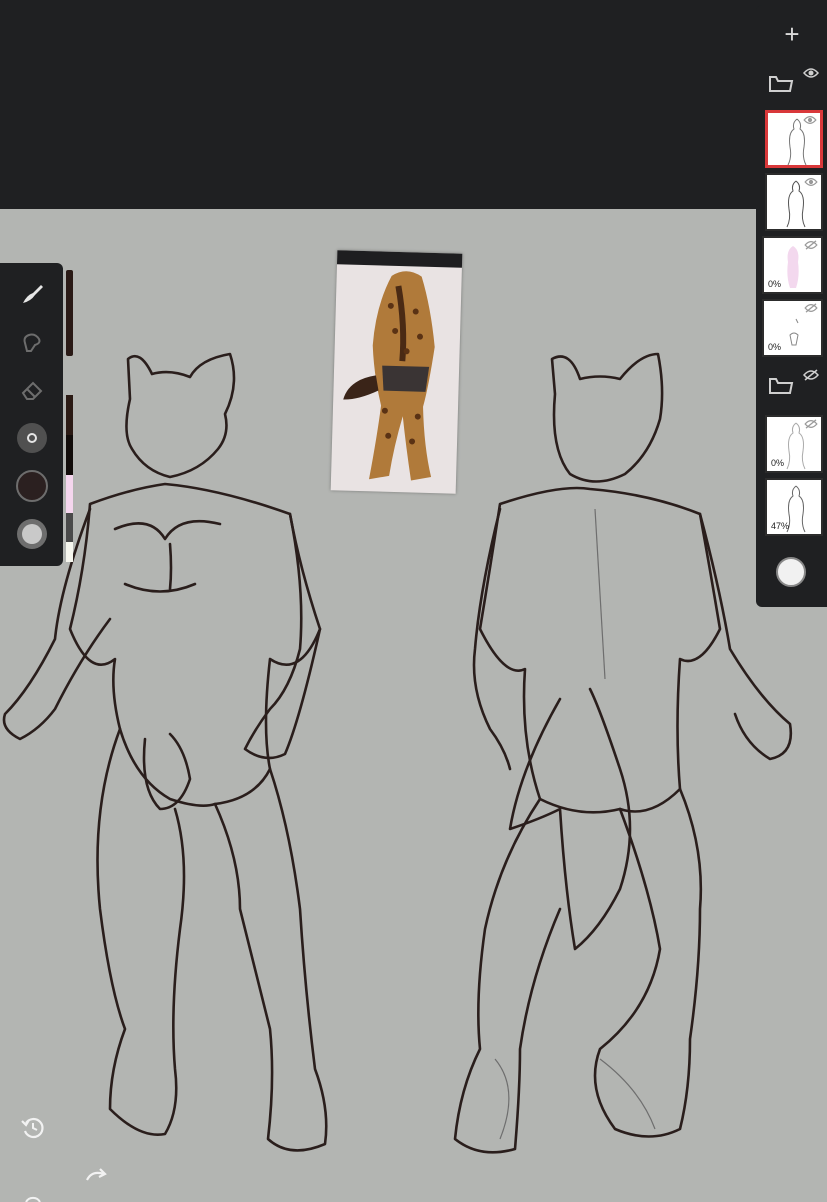 Image resolution: width=827 pixels, height=1202 pixels. What do you see at coordinates (648, 962) in the screenshot?
I see `back-right-leg` at bounding box center [648, 962].